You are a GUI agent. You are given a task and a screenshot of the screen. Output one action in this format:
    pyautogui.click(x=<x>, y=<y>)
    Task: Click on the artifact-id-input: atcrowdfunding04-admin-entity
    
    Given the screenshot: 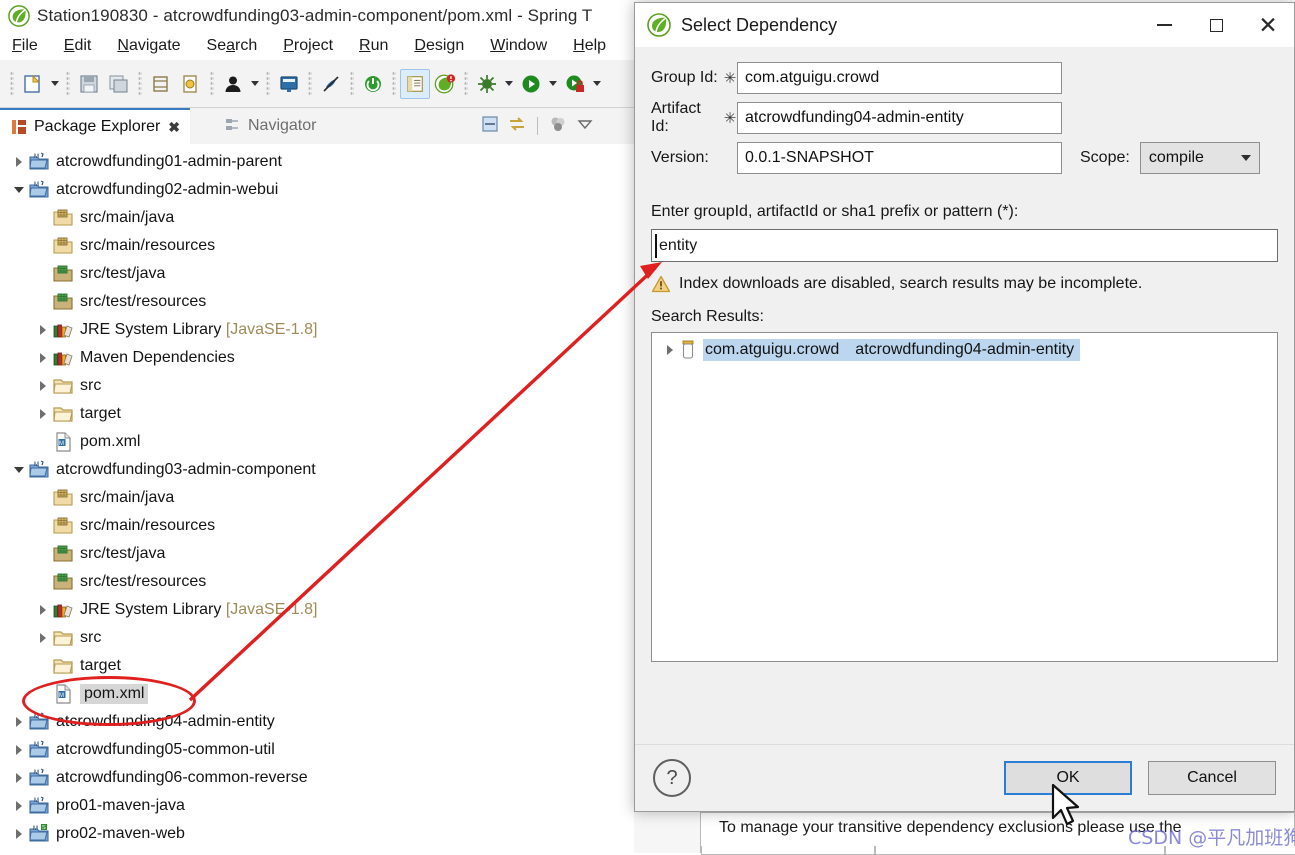 What is the action you would take?
    pyautogui.click(x=899, y=118)
    